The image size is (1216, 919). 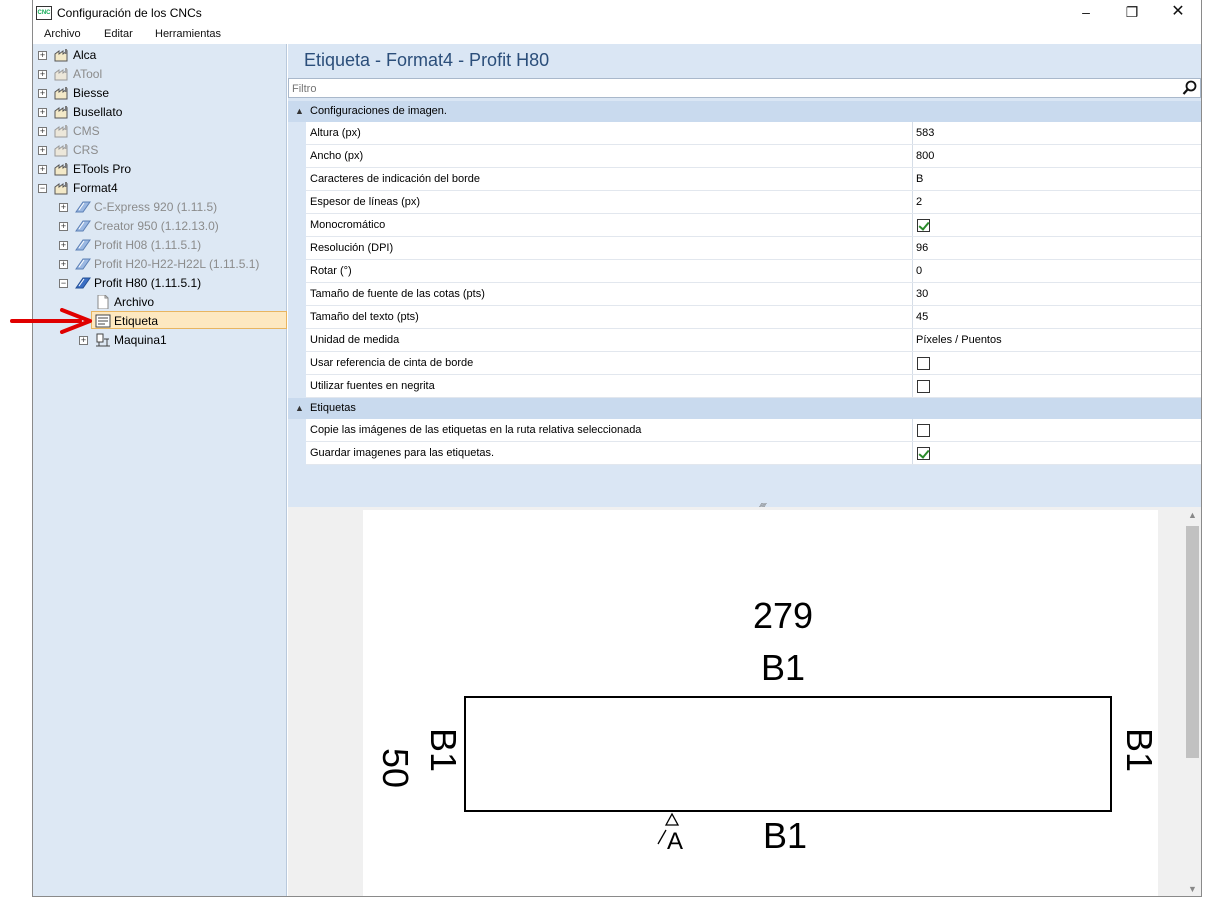 What do you see at coordinates (922, 248) in the screenshot?
I see `prop-value: 96` at bounding box center [922, 248].